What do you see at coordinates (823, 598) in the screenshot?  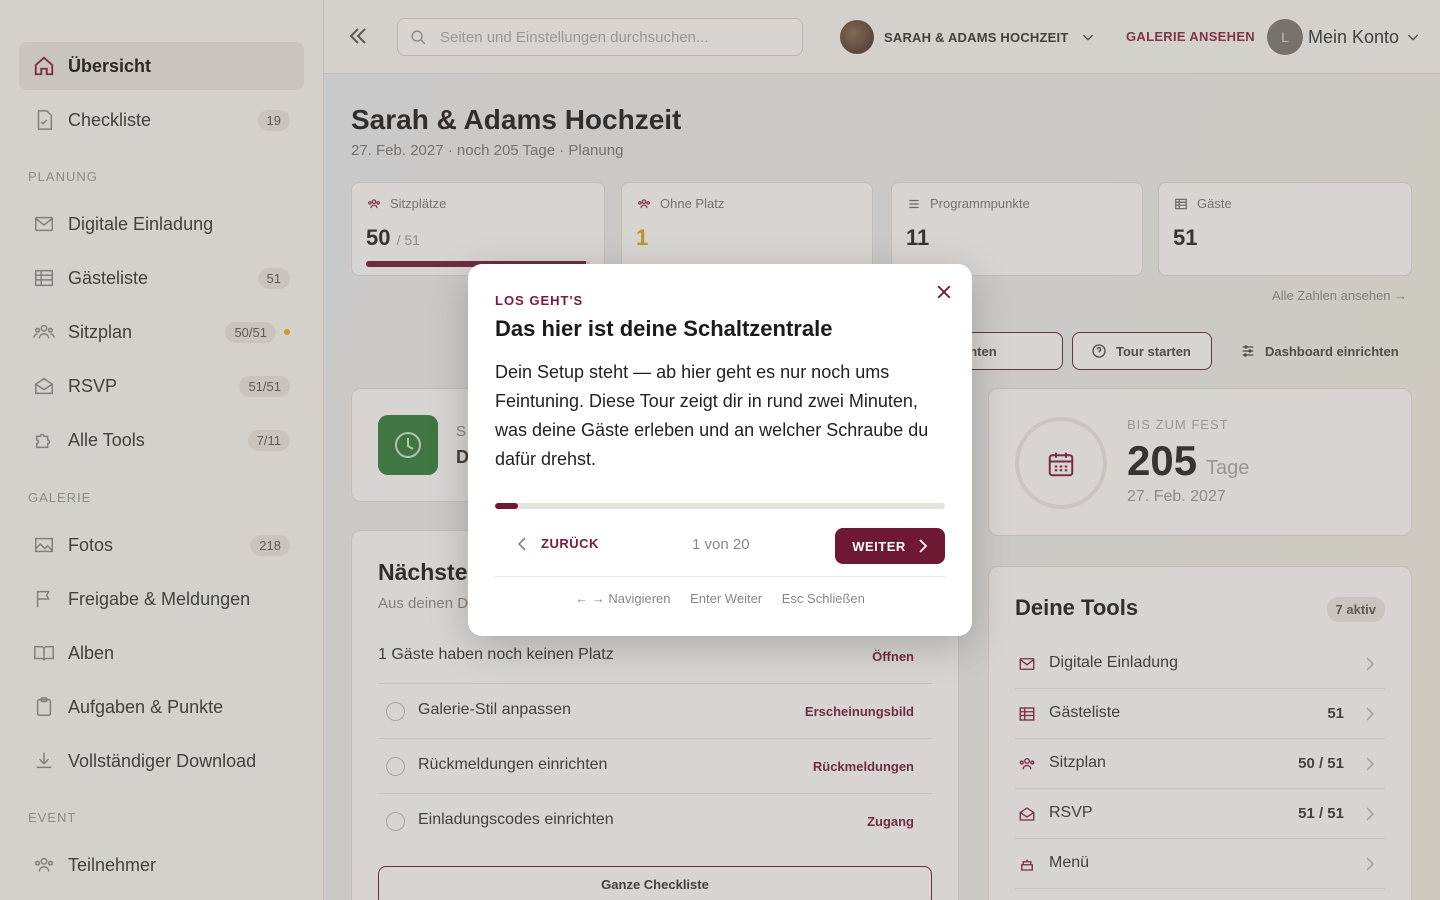 I see `hint-escape: Esc Schließen` at bounding box center [823, 598].